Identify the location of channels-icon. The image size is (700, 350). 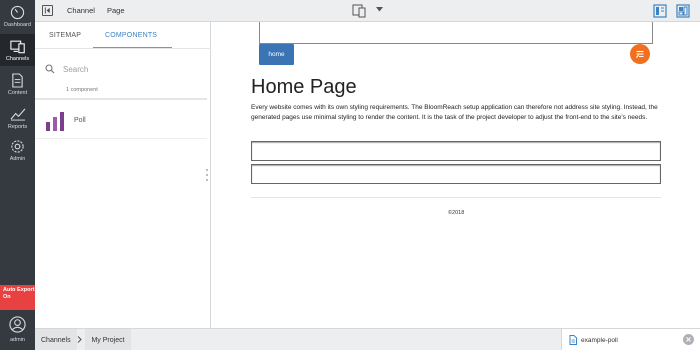
(17, 46).